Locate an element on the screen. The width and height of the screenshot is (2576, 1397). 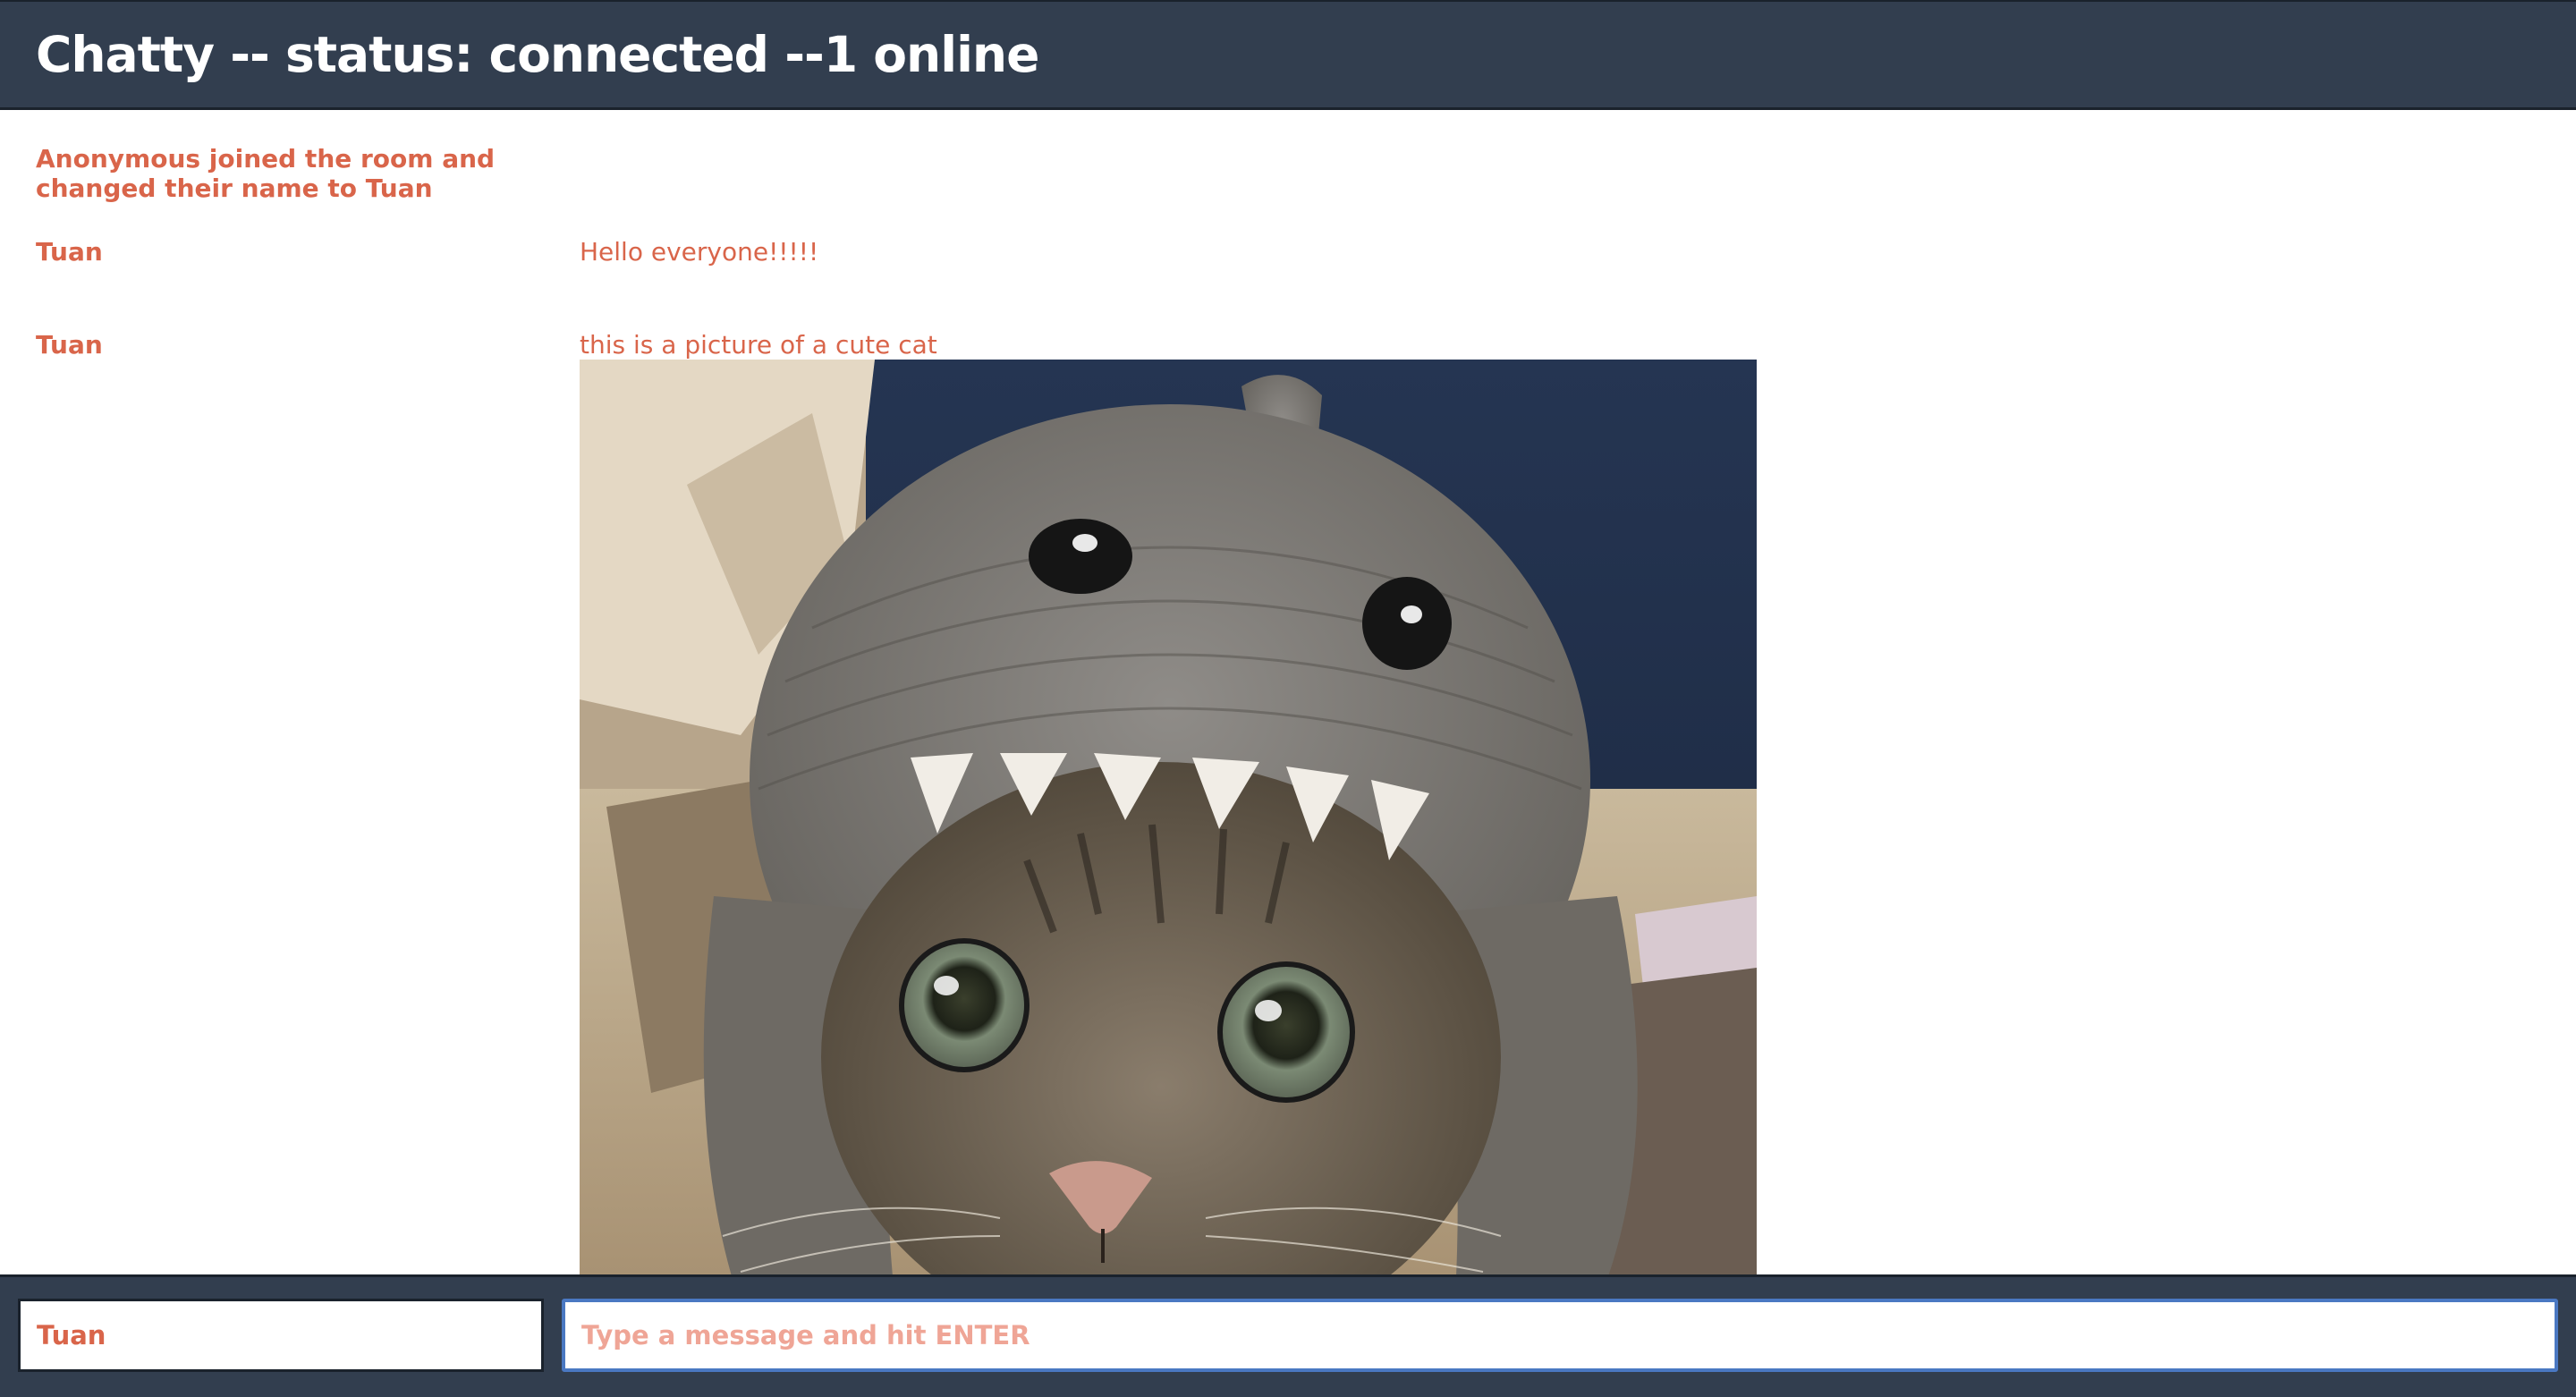
chat-bar is located at coordinates (1288, 1335).